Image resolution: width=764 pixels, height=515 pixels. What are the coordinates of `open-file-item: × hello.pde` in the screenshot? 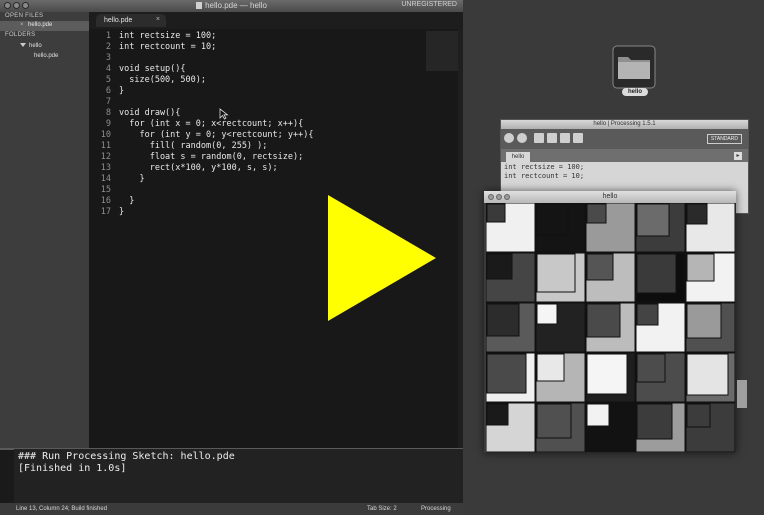 It's located at (44, 26).